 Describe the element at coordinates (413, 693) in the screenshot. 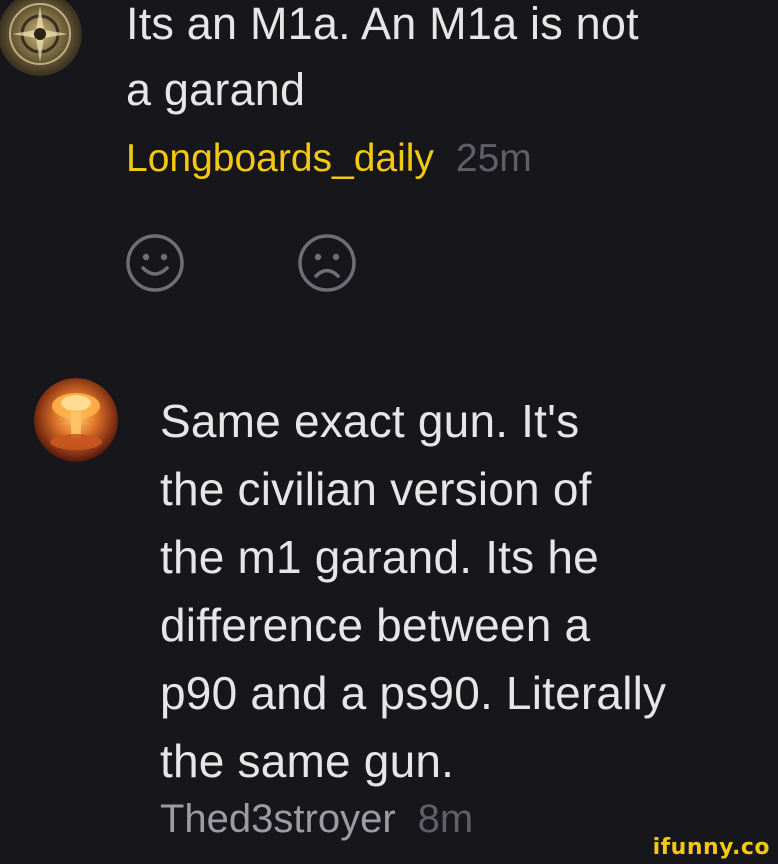

I see `comment-2-text-line: p90 and a ps90. Literally` at that location.